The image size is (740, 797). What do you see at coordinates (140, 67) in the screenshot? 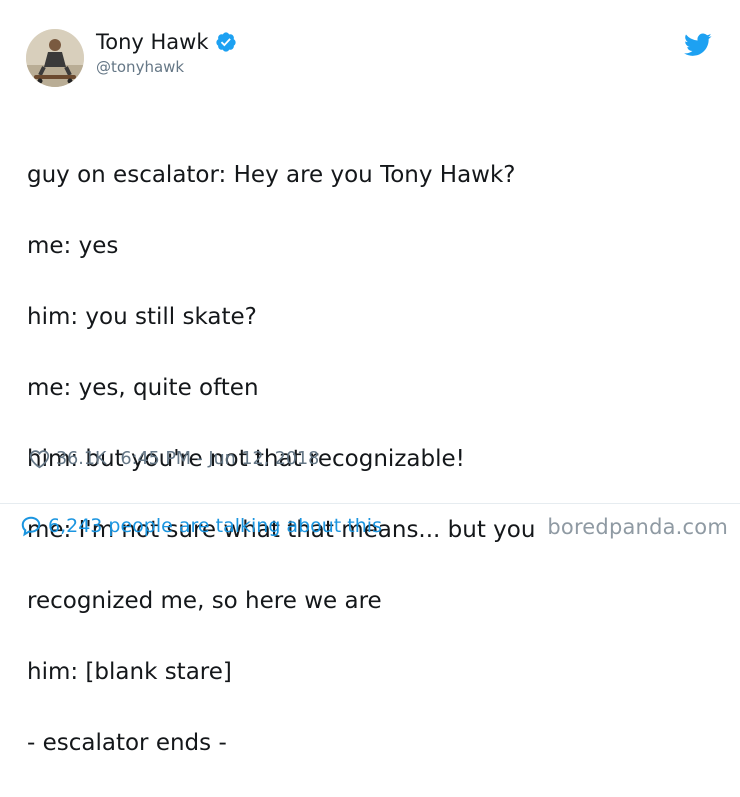
I see `author-handle: @tonyhawk` at bounding box center [140, 67].